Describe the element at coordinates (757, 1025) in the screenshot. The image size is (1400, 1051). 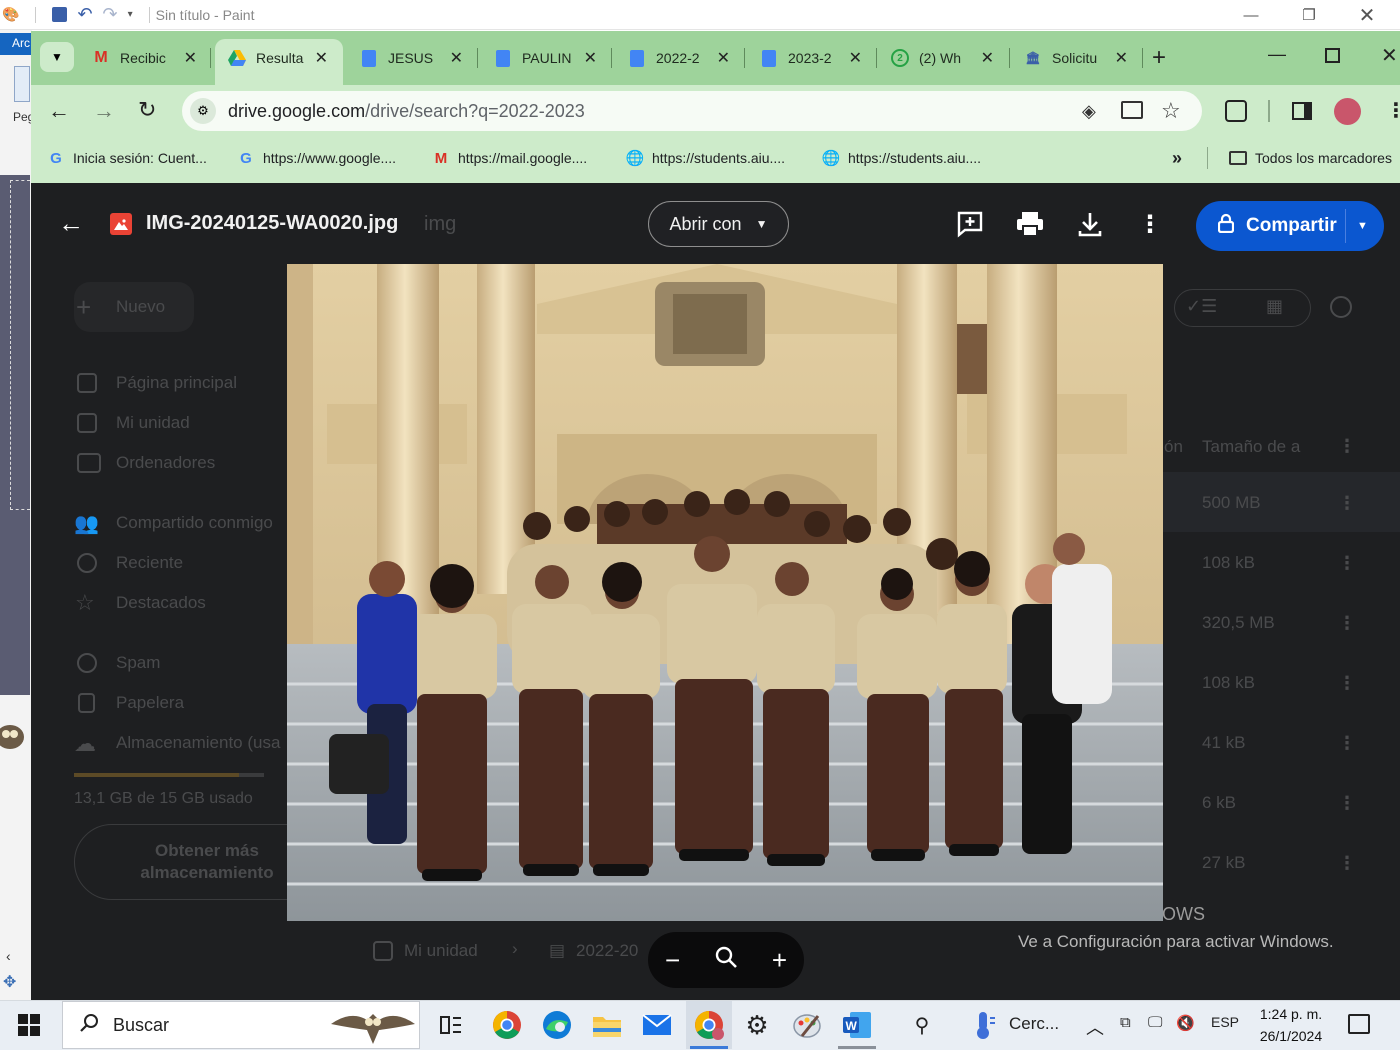
I see `settings-icon: ⚙` at that location.